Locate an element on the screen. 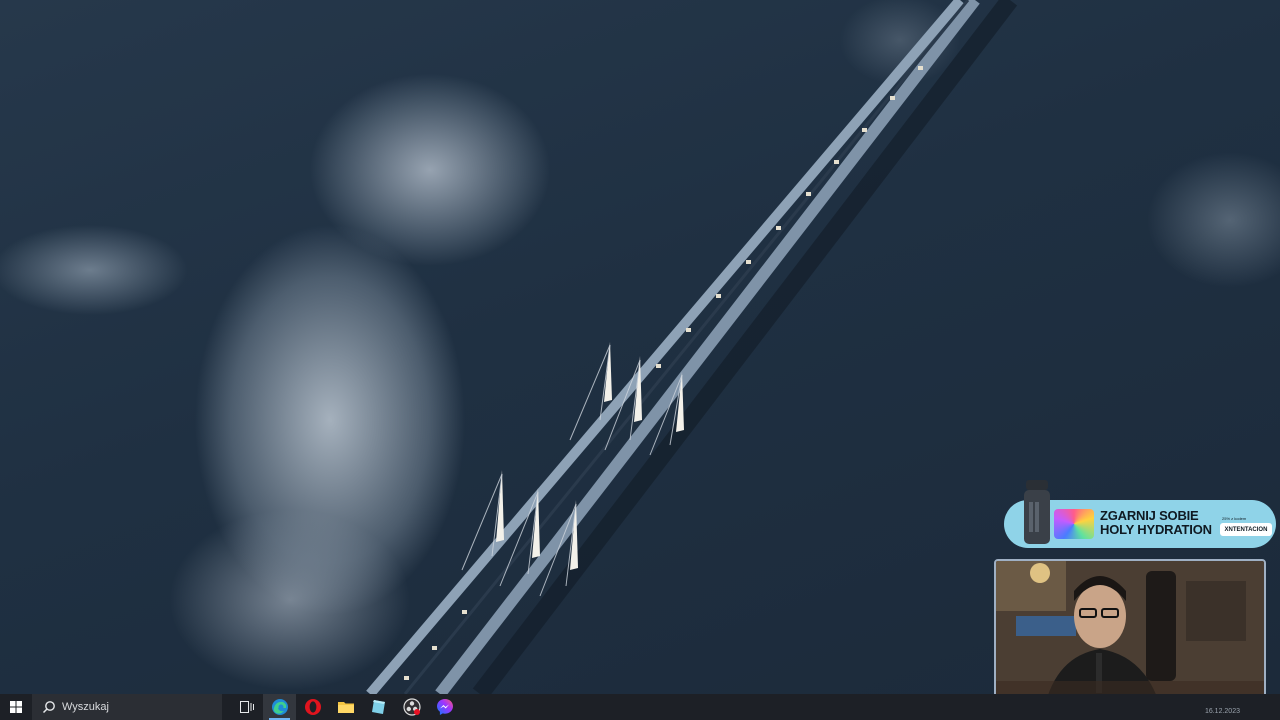 The height and width of the screenshot is (720, 1280). taskbar-app-opera is located at coordinates (312, 707).